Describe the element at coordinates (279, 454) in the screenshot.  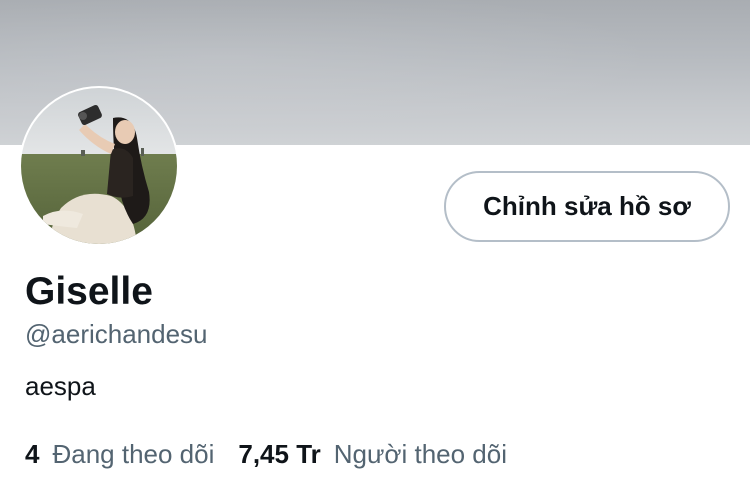
I see `followers-count: 7,45 Tr` at that location.